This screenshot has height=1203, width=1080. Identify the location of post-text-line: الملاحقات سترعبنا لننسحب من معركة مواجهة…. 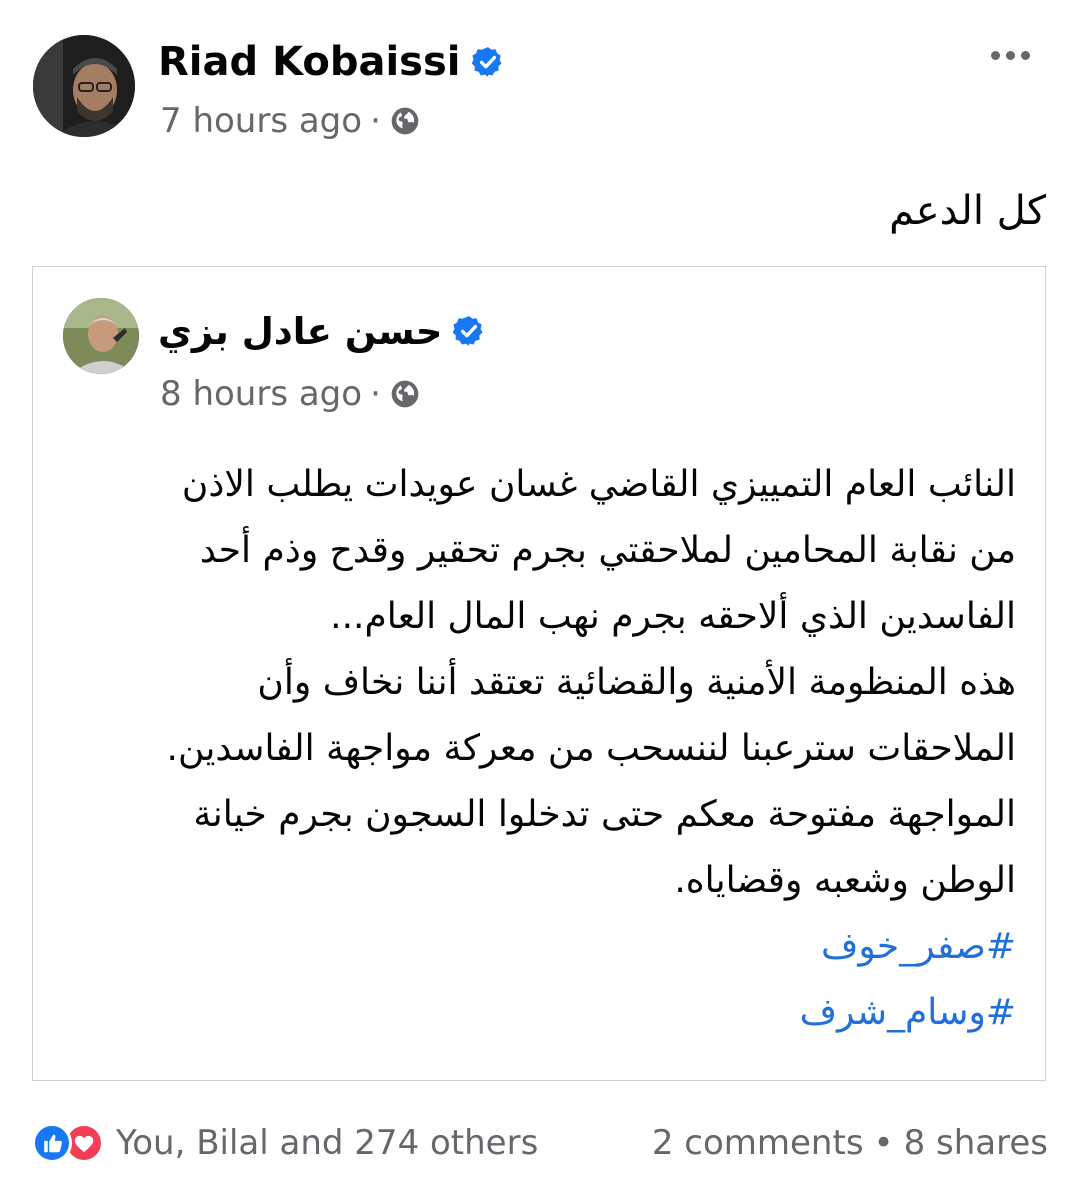
(591, 748).